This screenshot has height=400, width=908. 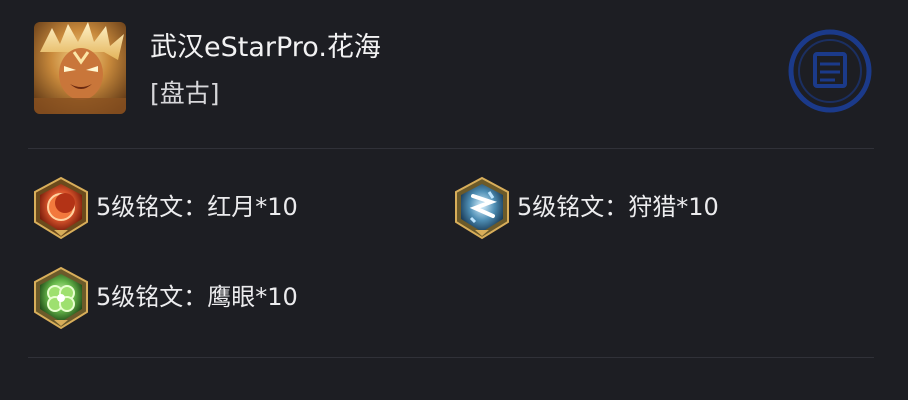 What do you see at coordinates (451, 357) in the screenshot?
I see `footer-divider` at bounding box center [451, 357].